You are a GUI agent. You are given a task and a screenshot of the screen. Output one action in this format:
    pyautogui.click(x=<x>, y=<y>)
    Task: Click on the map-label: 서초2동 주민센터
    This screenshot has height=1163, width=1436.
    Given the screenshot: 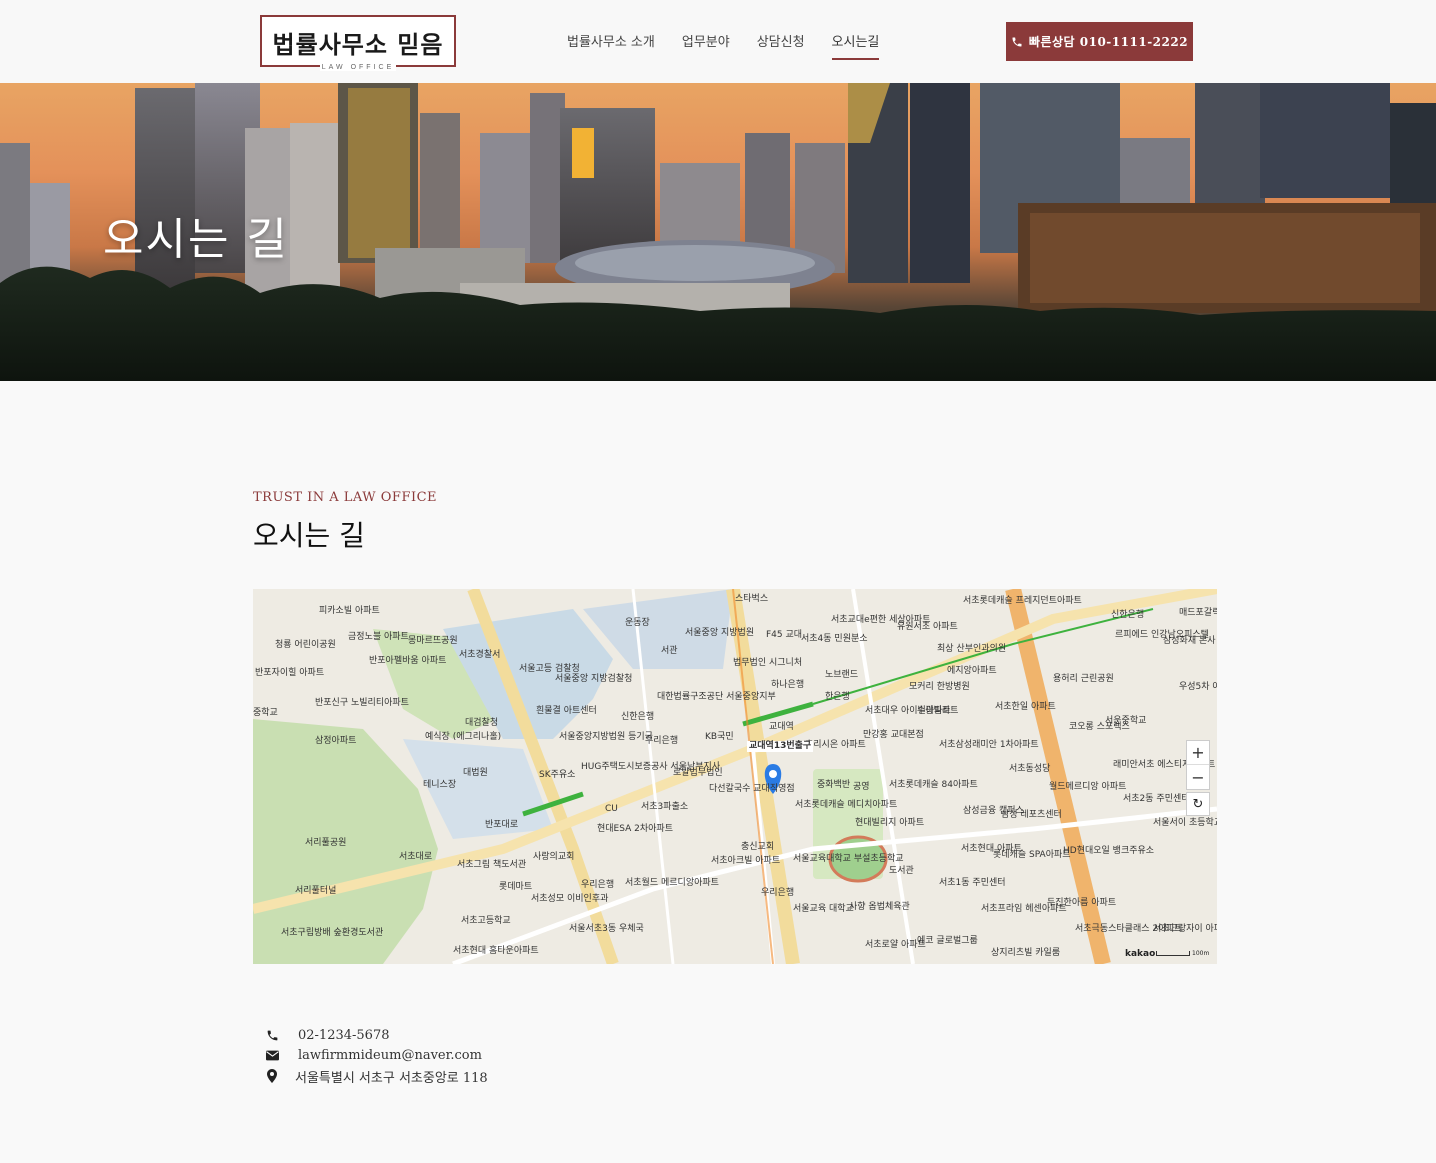 What is the action you would take?
    pyautogui.click(x=1156, y=799)
    